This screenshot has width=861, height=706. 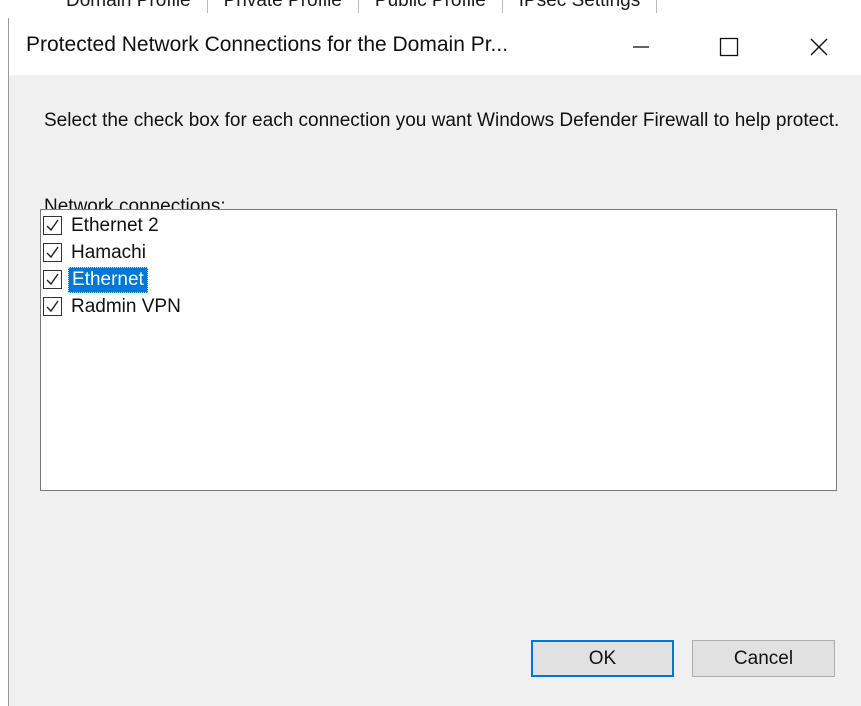 I want to click on maximize-icon, so click(x=729, y=46).